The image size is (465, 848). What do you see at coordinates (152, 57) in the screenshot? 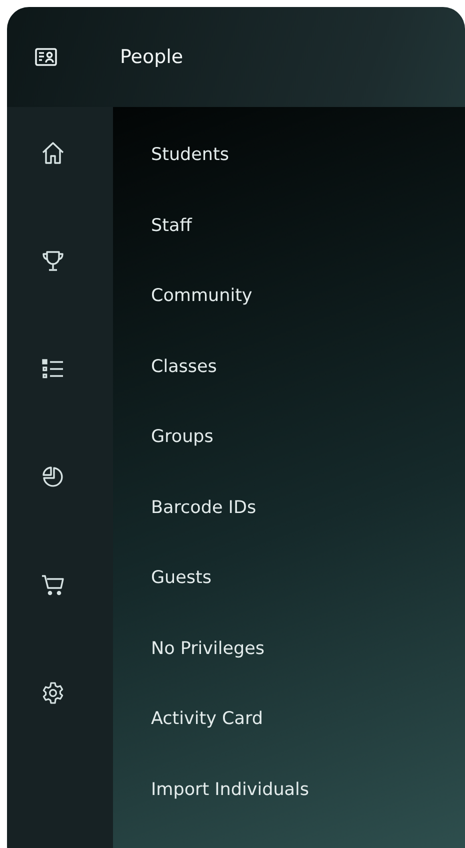
I see `panel-title: People` at bounding box center [152, 57].